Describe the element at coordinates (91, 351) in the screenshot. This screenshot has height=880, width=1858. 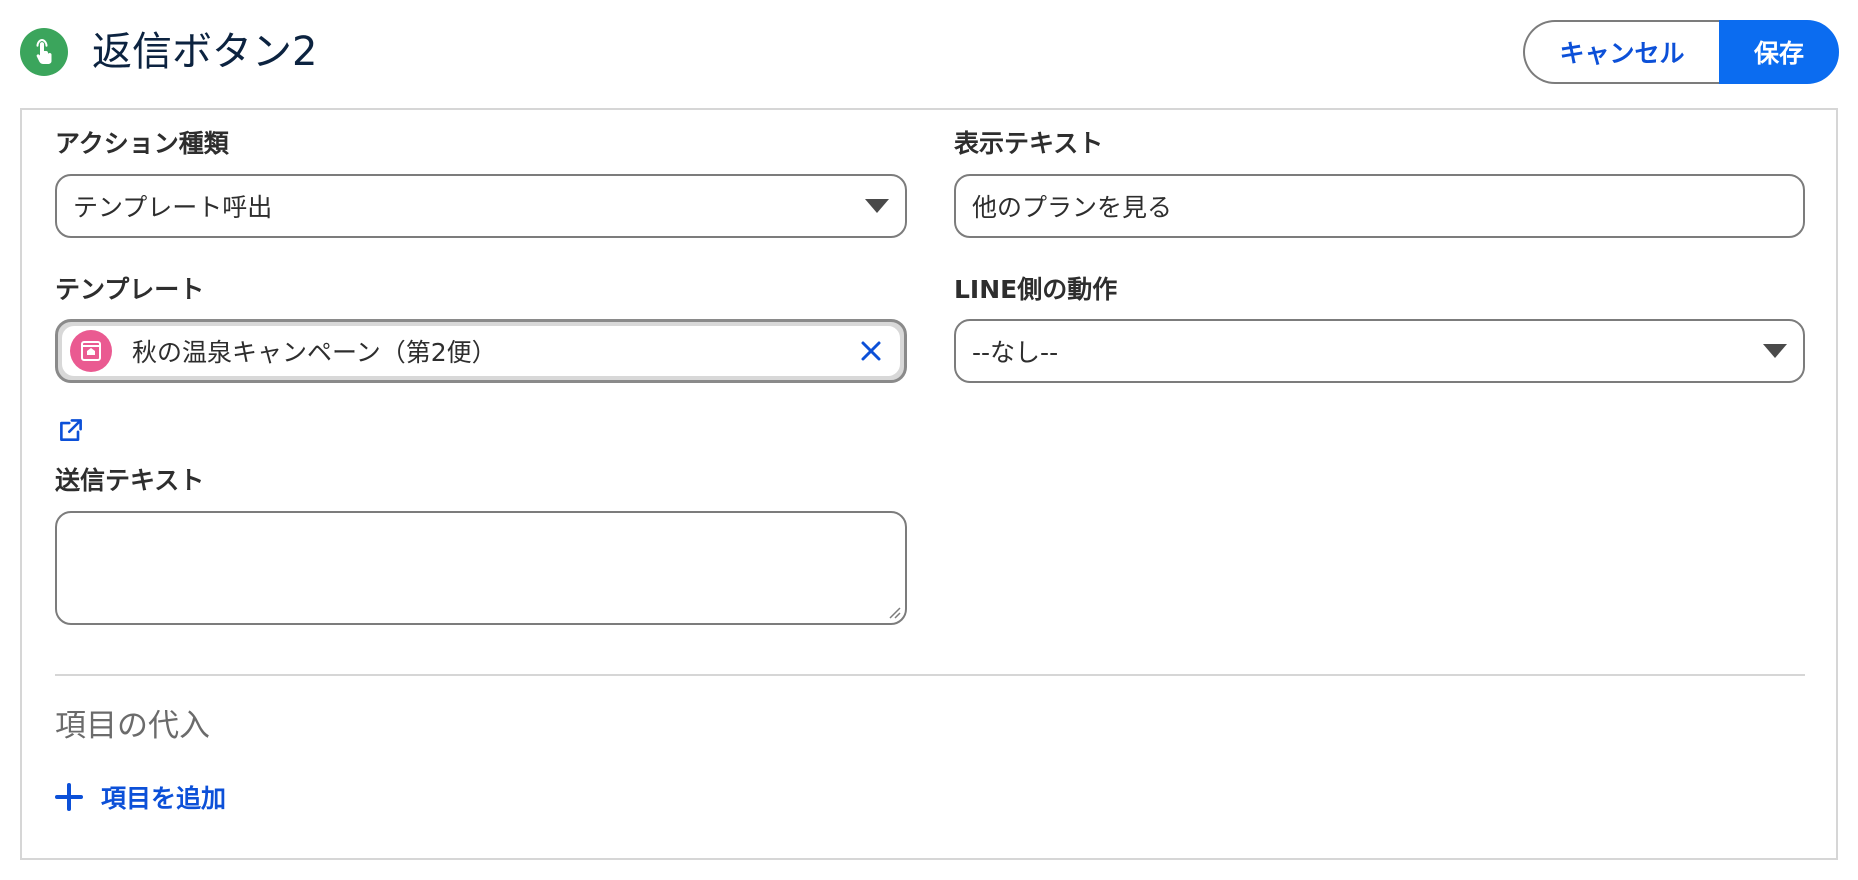
I see `template-record-icon` at that location.